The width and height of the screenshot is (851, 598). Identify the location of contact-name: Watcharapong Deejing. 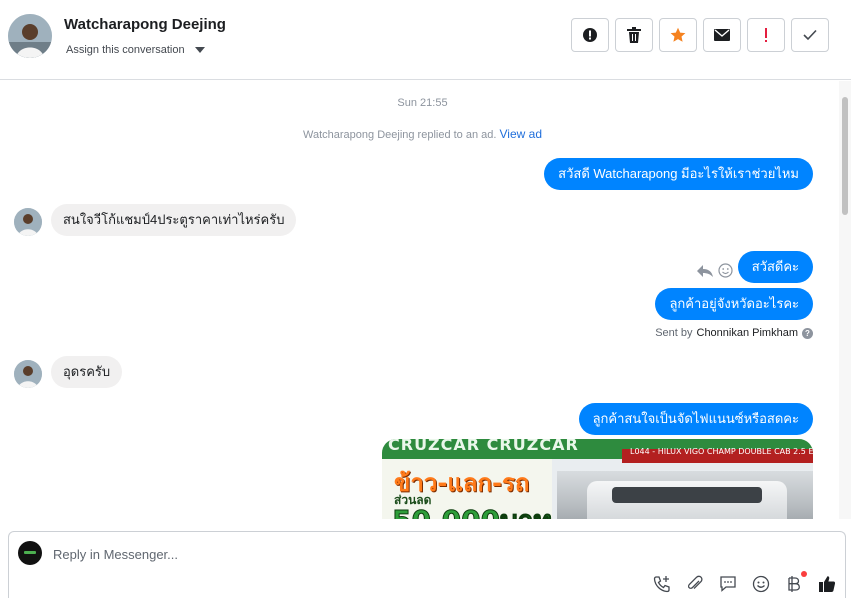
(145, 24).